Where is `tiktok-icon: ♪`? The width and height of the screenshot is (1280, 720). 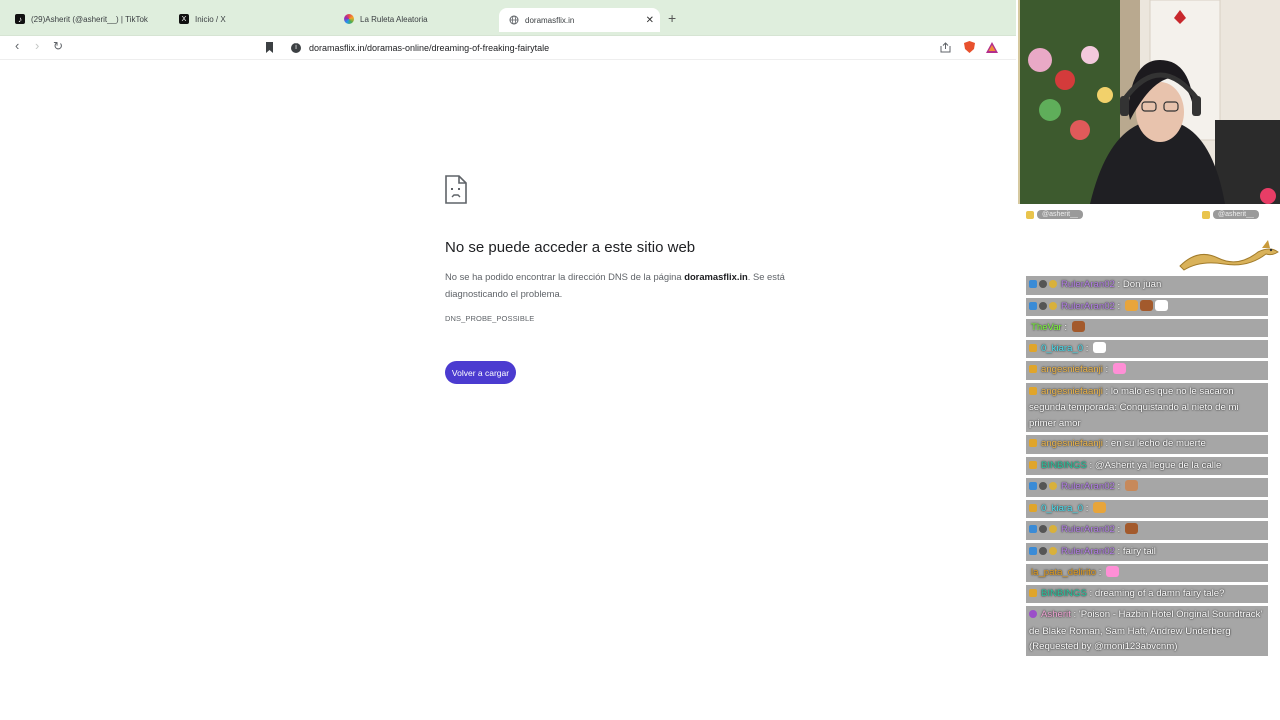
tiktok-icon: ♪ is located at coordinates (20, 19).